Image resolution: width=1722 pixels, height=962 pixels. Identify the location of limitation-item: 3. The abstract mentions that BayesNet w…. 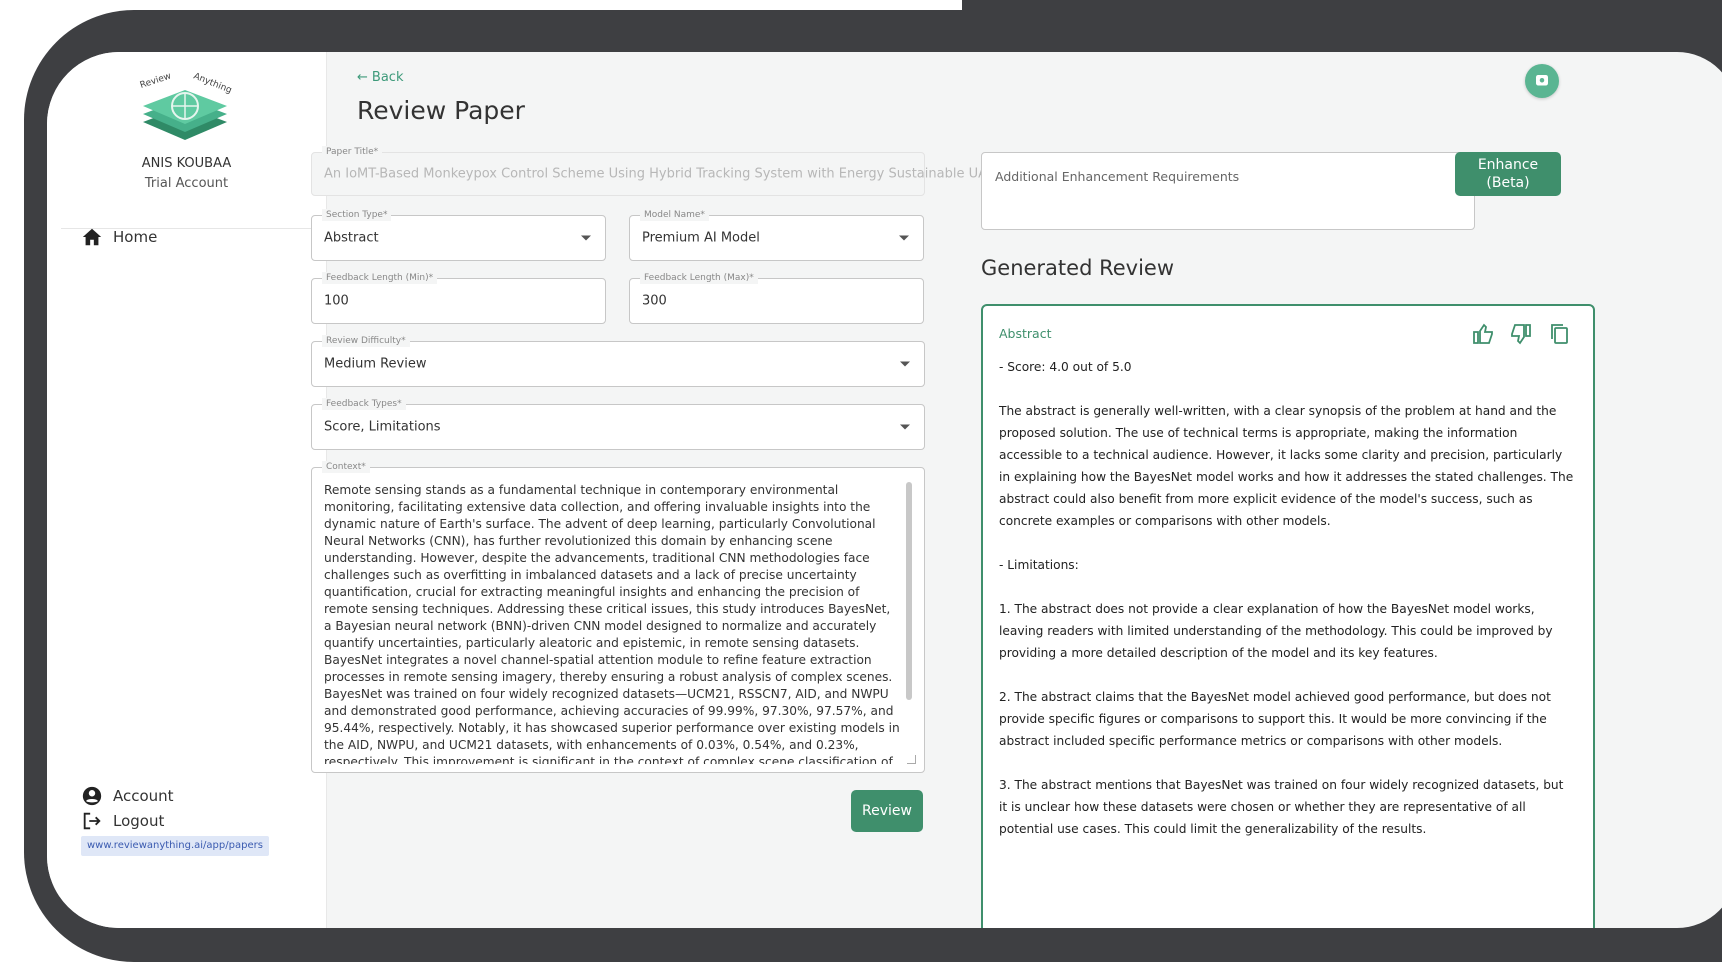
(1281, 807).